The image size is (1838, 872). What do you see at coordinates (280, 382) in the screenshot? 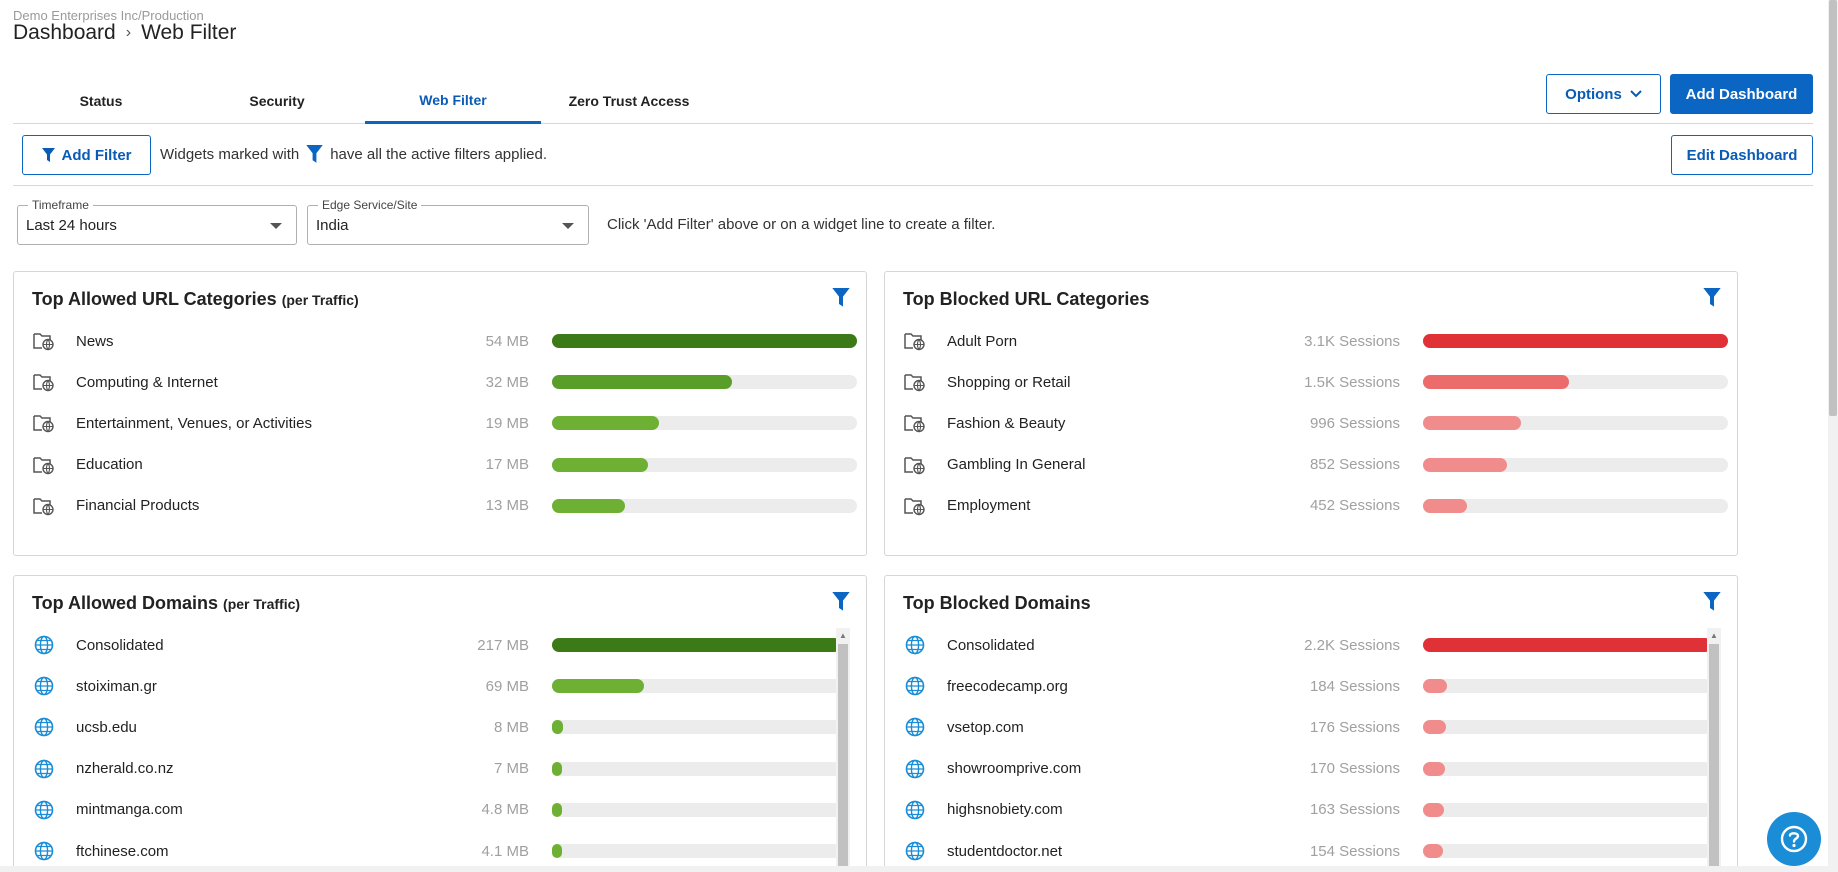
I see `widget-row: Computing & Internet 32 MB` at bounding box center [280, 382].